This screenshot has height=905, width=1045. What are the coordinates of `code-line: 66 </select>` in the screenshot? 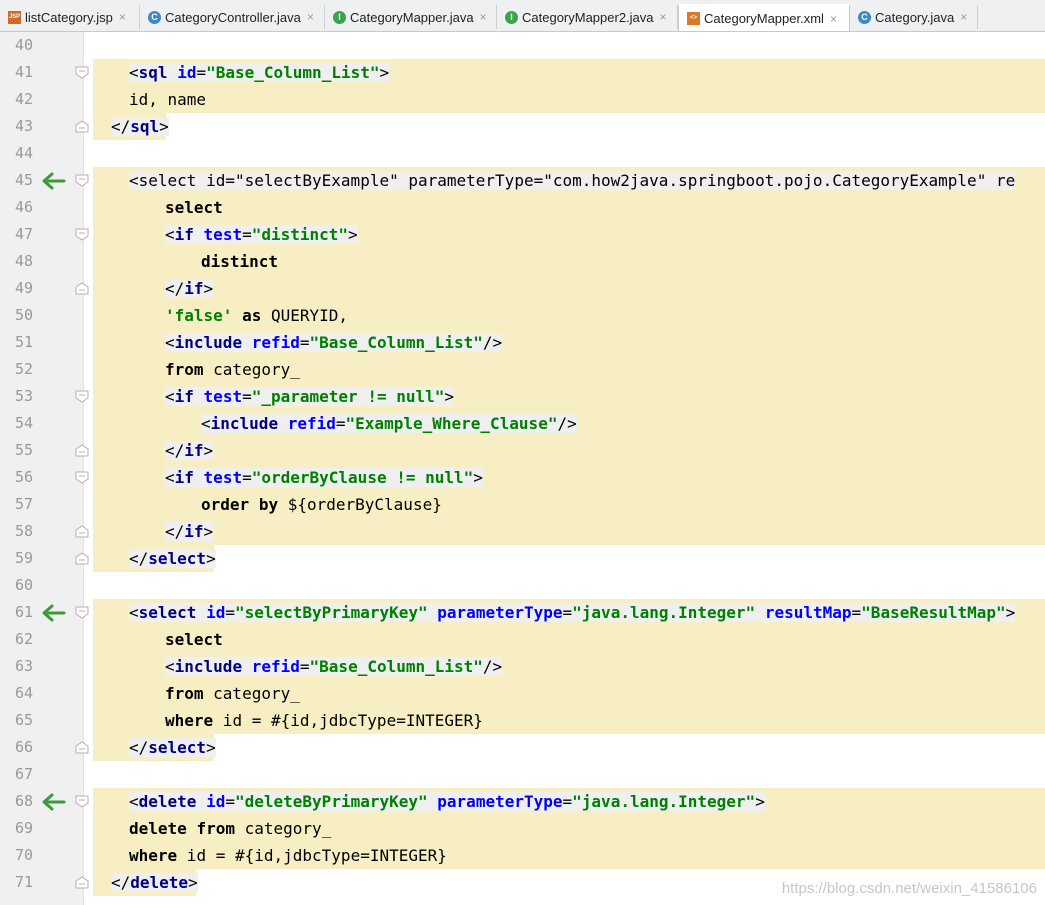 It's located at (522, 747).